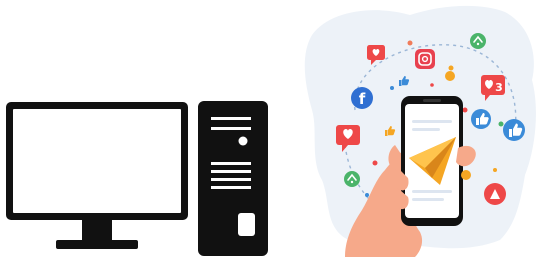 The image size is (542, 257). I want to click on play-icon, so click(495, 194).